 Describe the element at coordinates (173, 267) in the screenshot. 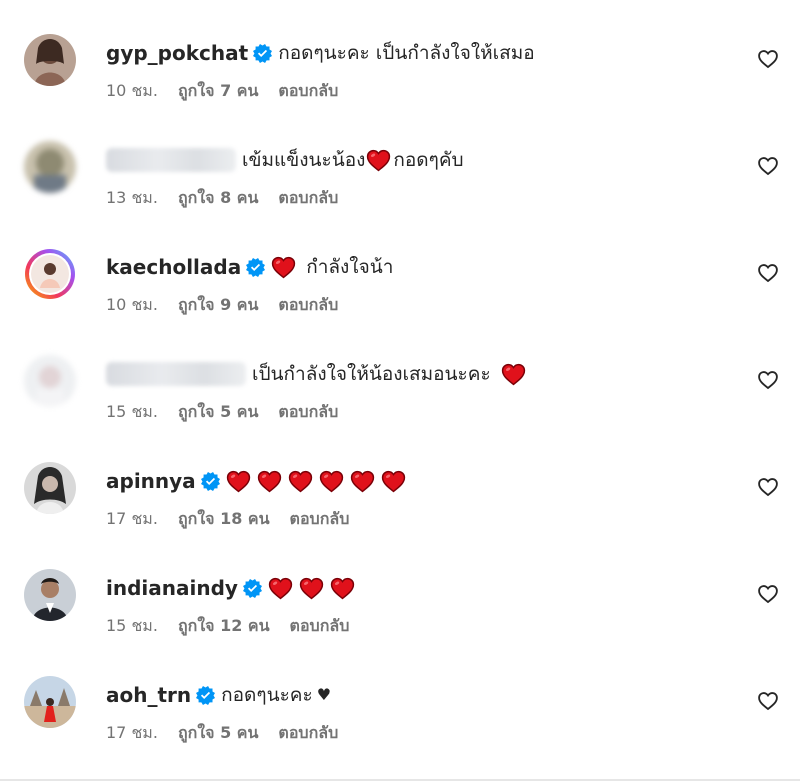

I see `username: kaechollada` at that location.